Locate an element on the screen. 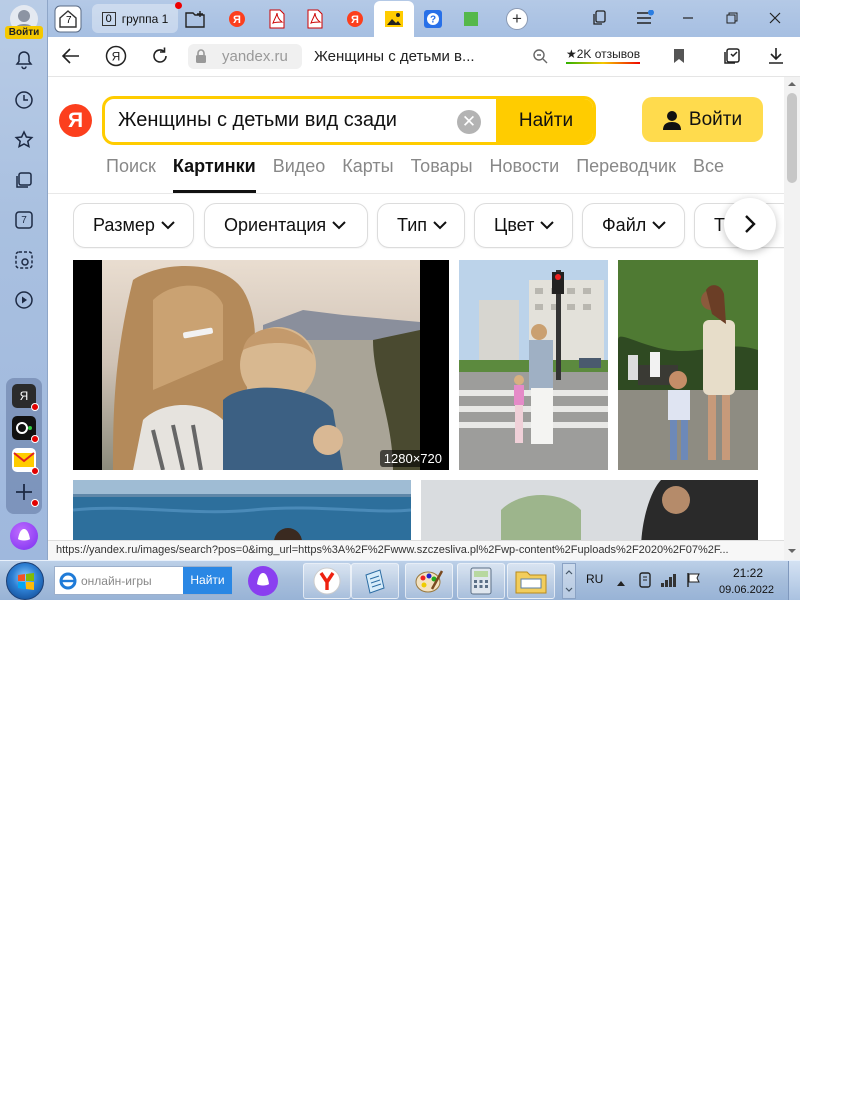 The width and height of the screenshot is (845, 1107). tab-images-active is located at coordinates (394, 19).